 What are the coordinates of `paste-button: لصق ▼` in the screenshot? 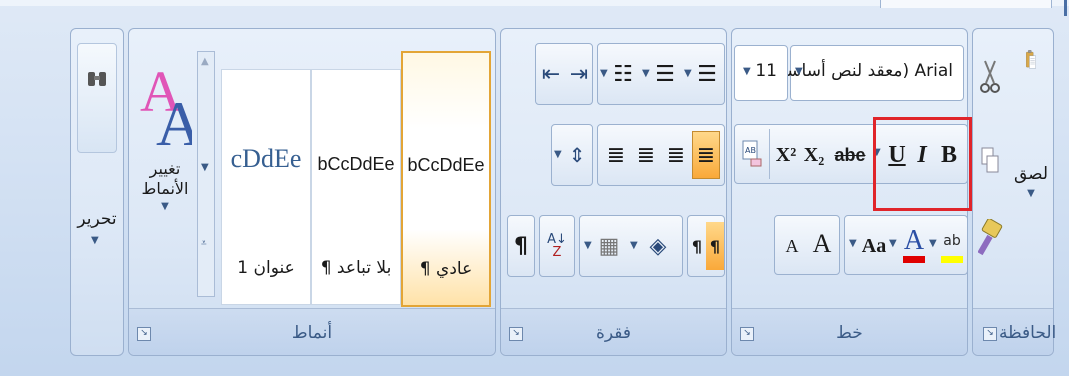 It's located at (1031, 124).